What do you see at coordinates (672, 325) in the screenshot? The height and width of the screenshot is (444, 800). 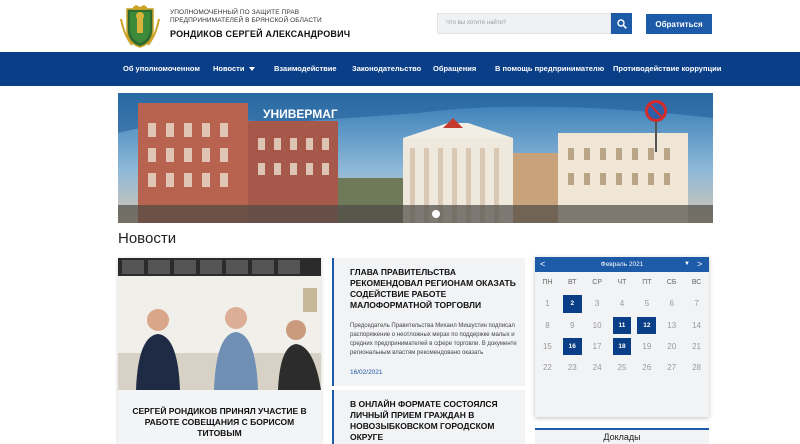 I see `calendar-day: 13` at bounding box center [672, 325].